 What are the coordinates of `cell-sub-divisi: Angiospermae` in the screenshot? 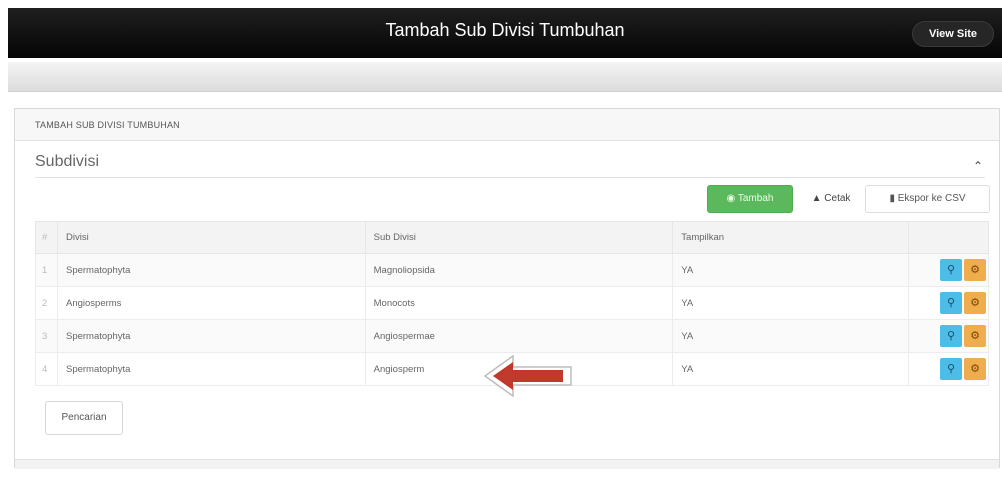 It's located at (519, 336).